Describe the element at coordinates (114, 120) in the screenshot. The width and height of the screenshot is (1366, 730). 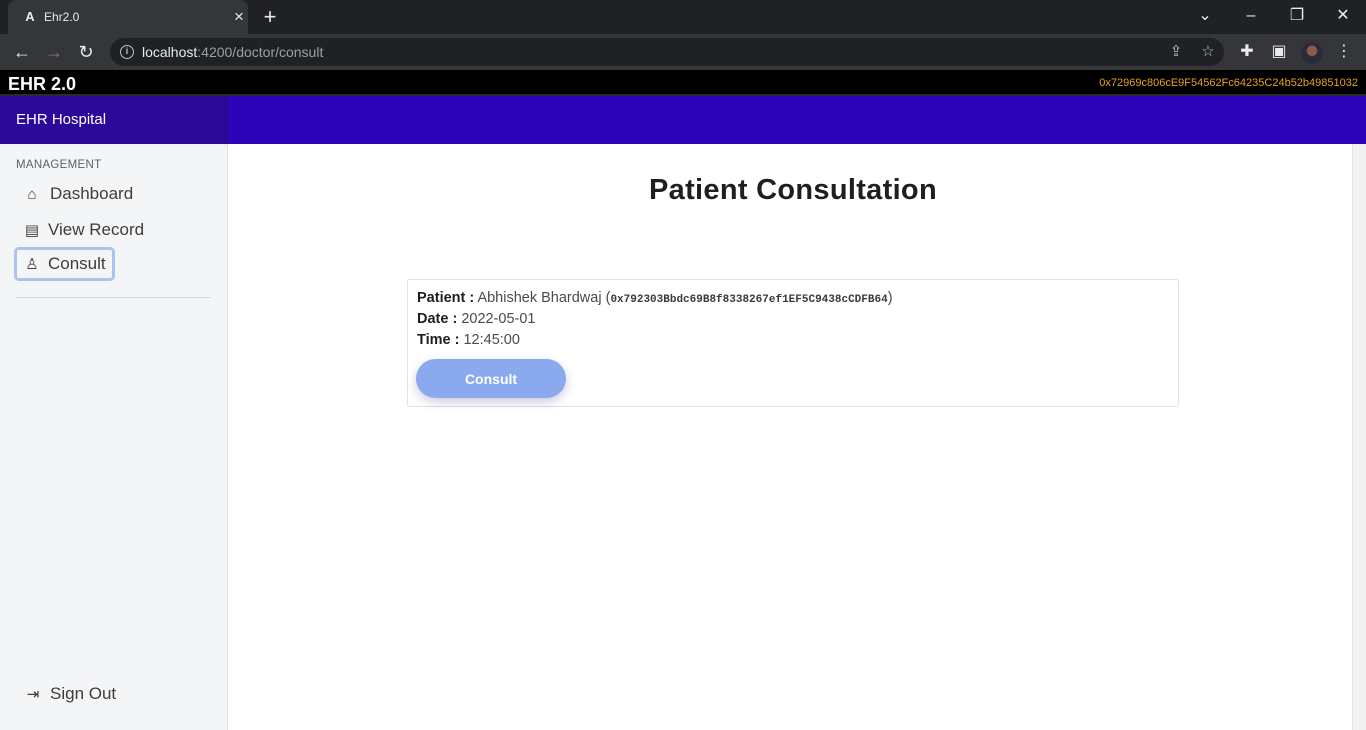
I see `sidebar-brand: EHR Hospital` at that location.